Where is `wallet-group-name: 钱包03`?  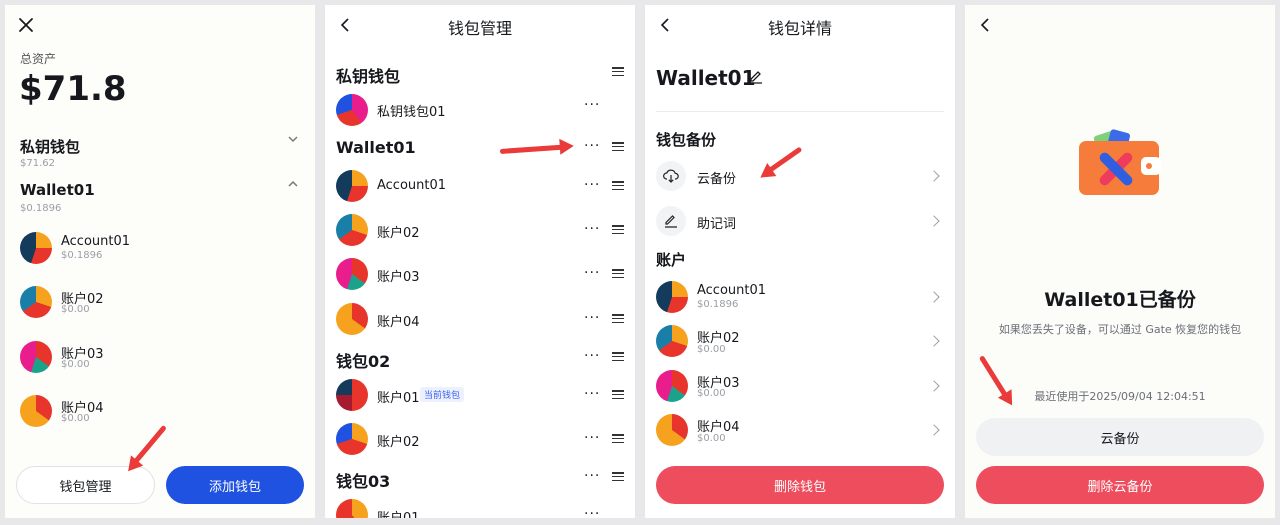 wallet-group-name: 钱包03 is located at coordinates (363, 481).